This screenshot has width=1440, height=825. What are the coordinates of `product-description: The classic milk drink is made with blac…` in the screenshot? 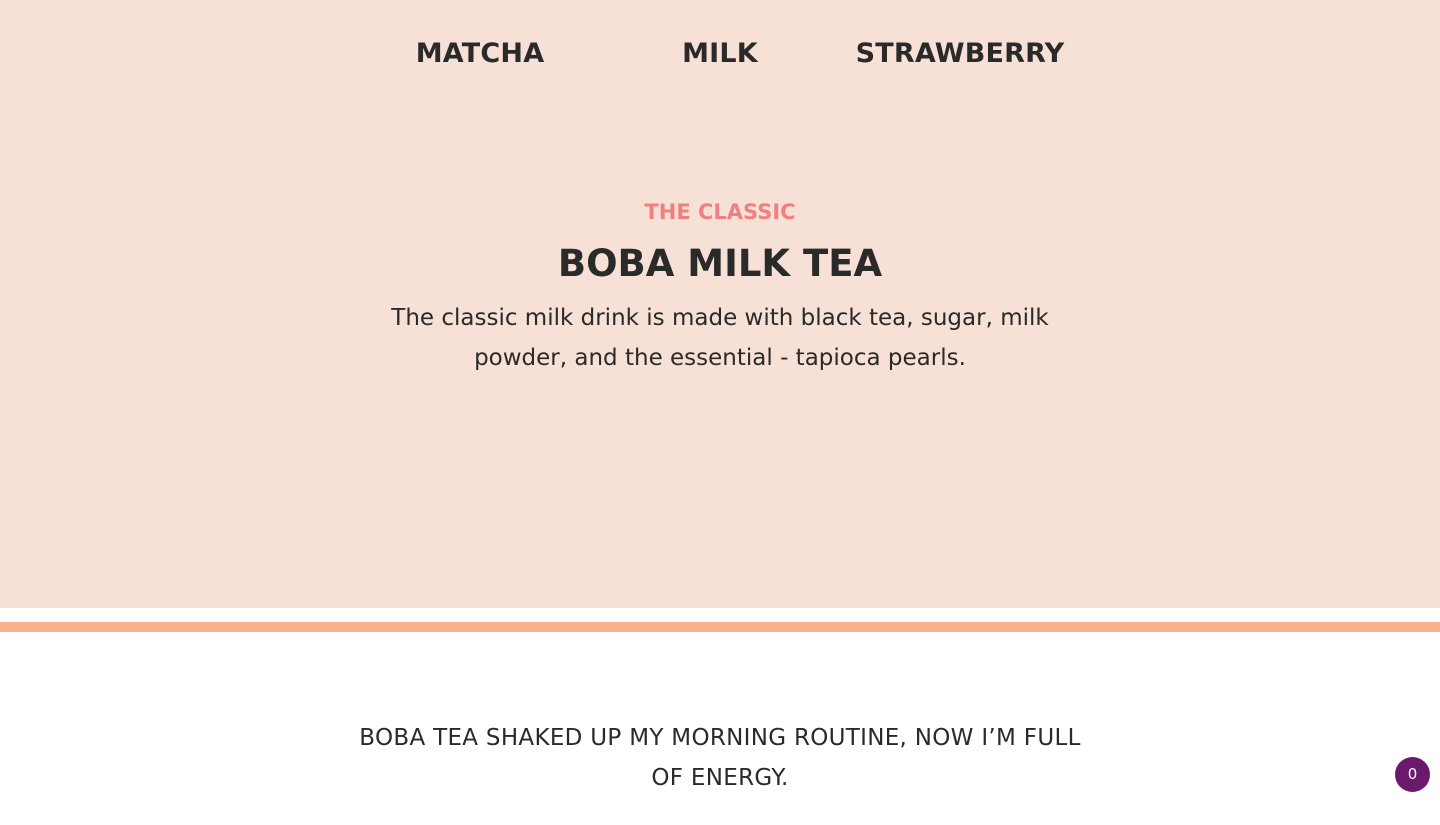 It's located at (720, 338).